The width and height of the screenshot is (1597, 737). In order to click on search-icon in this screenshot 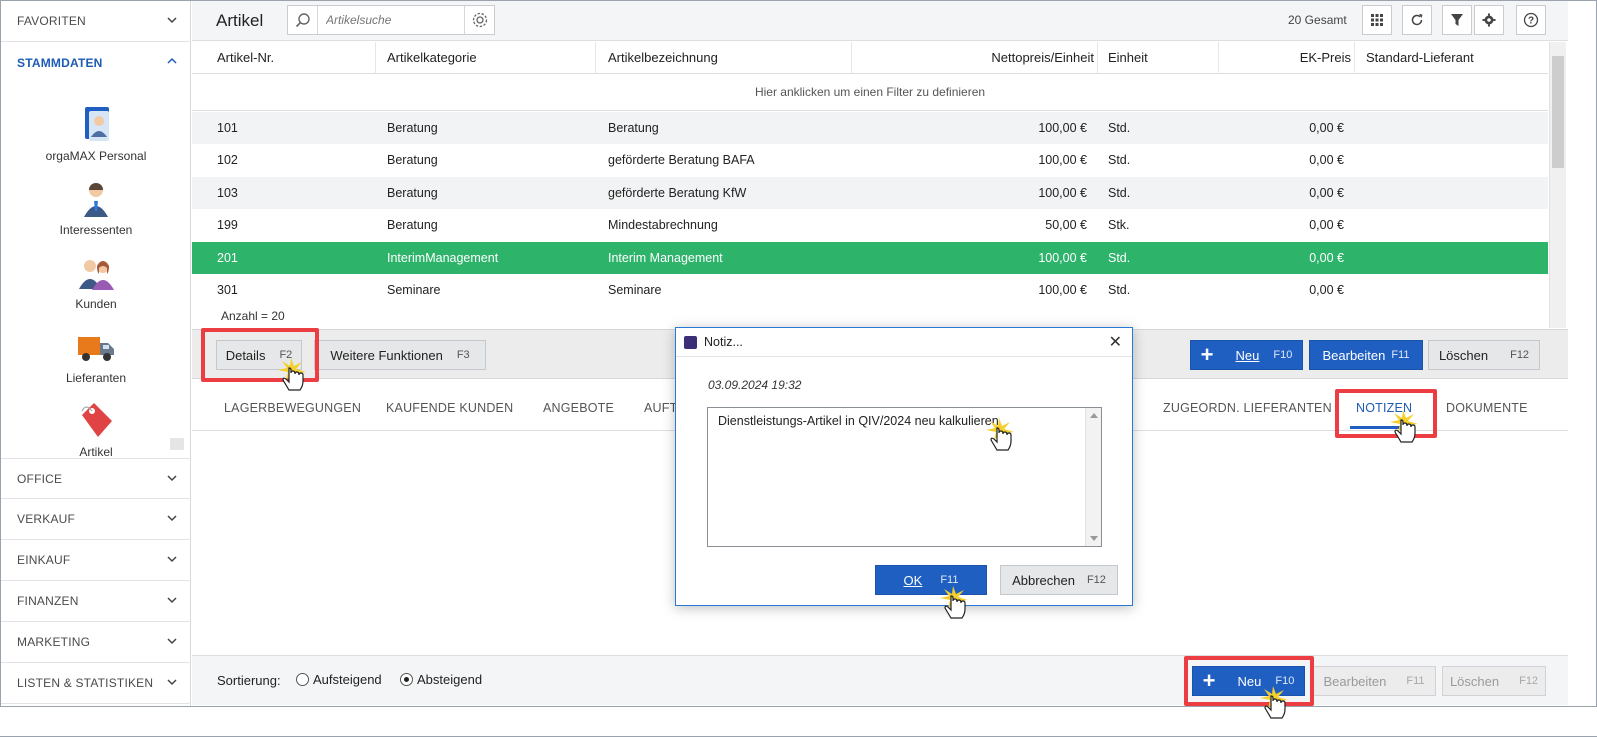, I will do `click(303, 20)`.